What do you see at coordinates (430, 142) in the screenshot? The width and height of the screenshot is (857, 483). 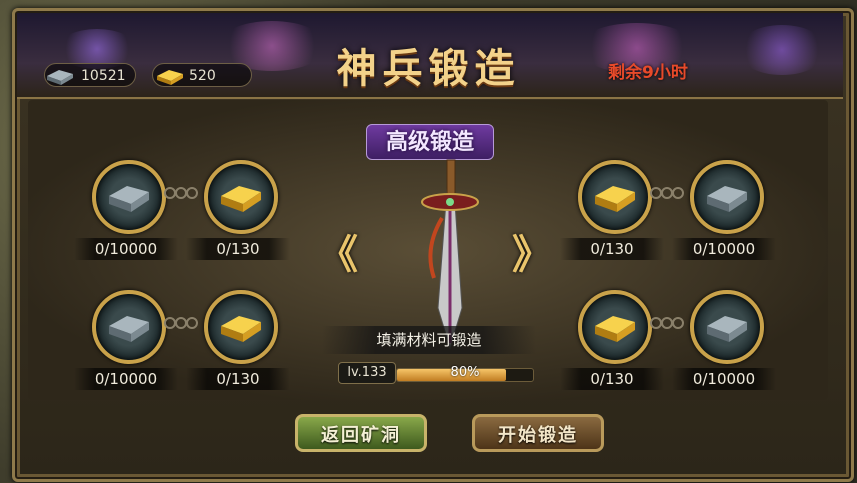 I see `forge-mode-label: 高级锻造` at bounding box center [430, 142].